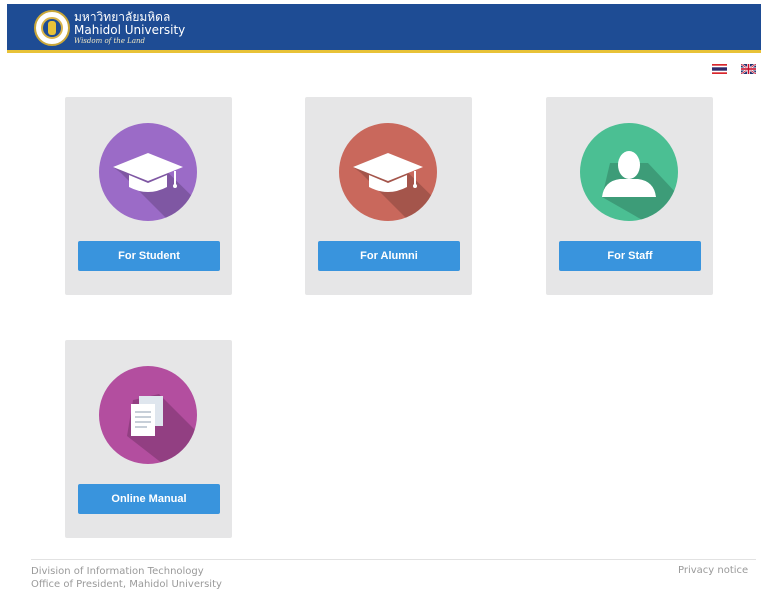  Describe the element at coordinates (713, 570) in the screenshot. I see `privacy-notice-link: Privacy notice` at that location.